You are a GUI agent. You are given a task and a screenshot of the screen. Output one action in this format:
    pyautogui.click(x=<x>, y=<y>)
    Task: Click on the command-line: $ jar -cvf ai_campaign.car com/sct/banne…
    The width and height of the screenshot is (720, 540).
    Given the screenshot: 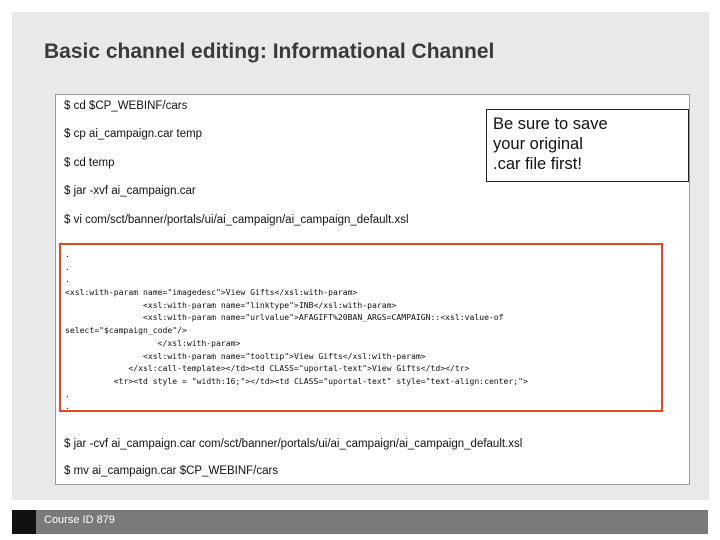 What is the action you would take?
    pyautogui.click(x=293, y=444)
    